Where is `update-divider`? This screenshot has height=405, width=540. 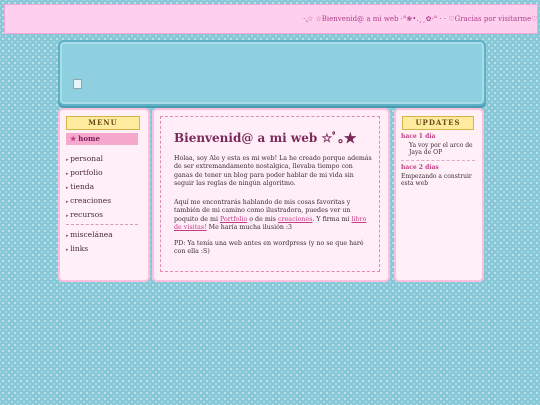
update-divider is located at coordinates (438, 160).